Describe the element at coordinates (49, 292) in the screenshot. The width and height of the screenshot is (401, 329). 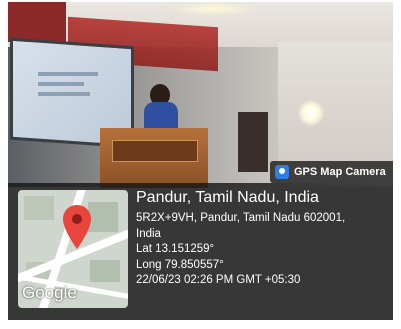
I see `google-map-logo: Google` at that location.